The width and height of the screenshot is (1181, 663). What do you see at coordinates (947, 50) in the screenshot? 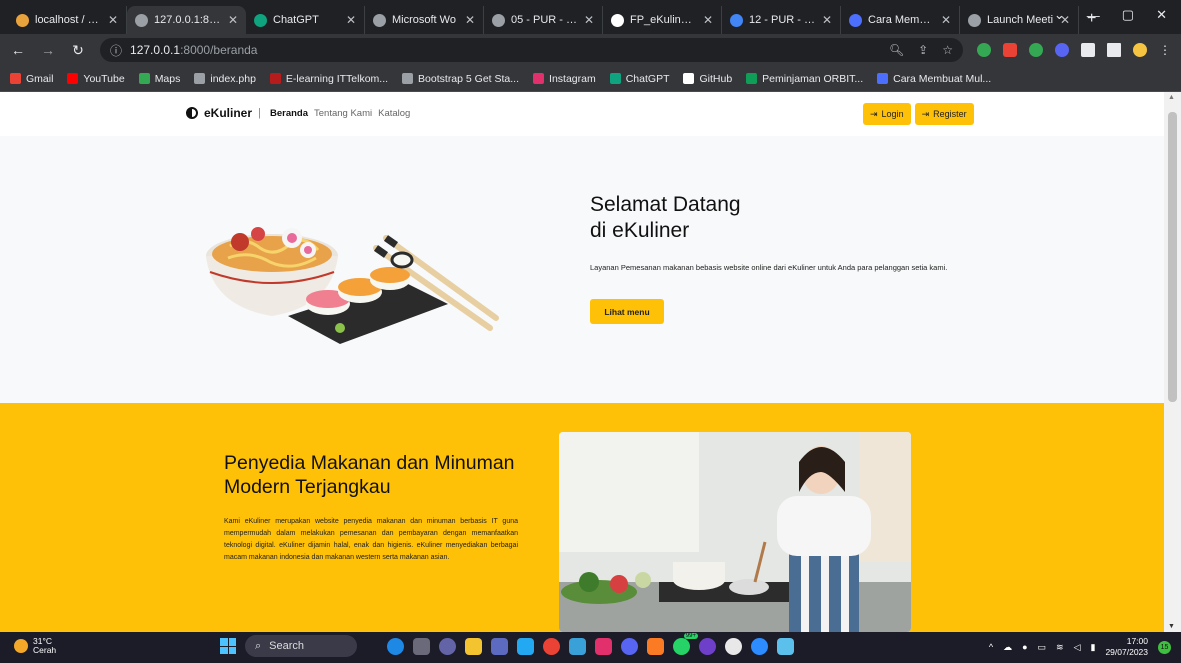
I see `bookmark-star-icon: ☆` at bounding box center [947, 50].